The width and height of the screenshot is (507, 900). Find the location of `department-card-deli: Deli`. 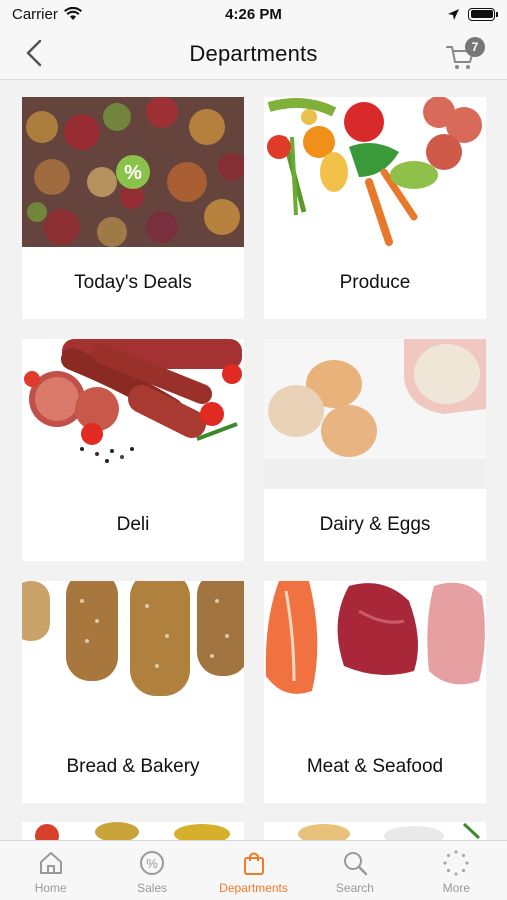

department-card-deli: Deli is located at coordinates (133, 450).